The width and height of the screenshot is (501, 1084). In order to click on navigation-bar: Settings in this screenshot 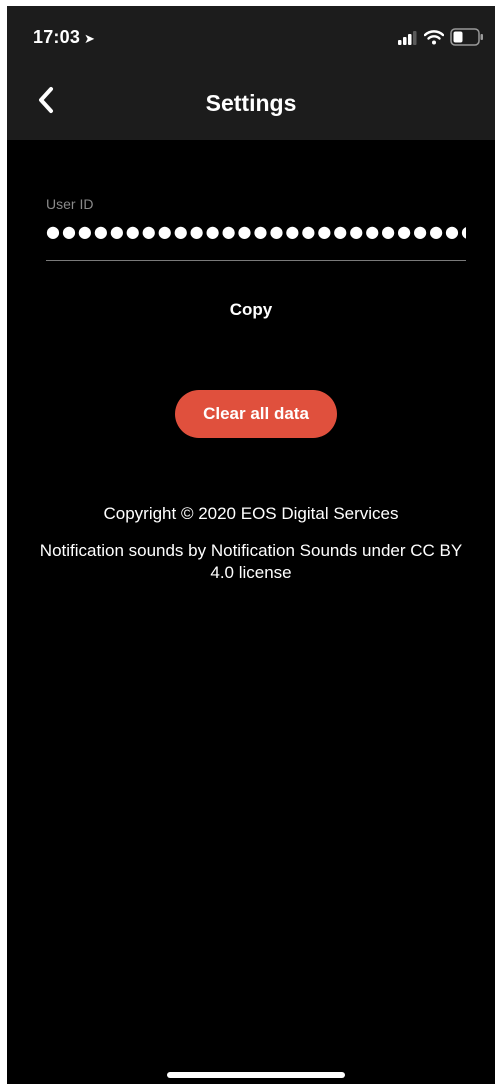, I will do `click(251, 101)`.